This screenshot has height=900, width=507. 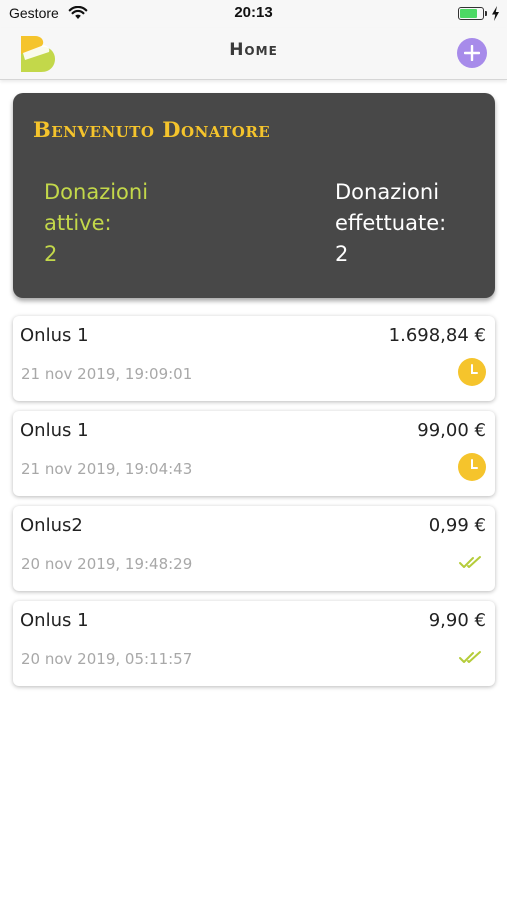 What do you see at coordinates (152, 129) in the screenshot?
I see `welcome-title: Benvenuto Donatore` at bounding box center [152, 129].